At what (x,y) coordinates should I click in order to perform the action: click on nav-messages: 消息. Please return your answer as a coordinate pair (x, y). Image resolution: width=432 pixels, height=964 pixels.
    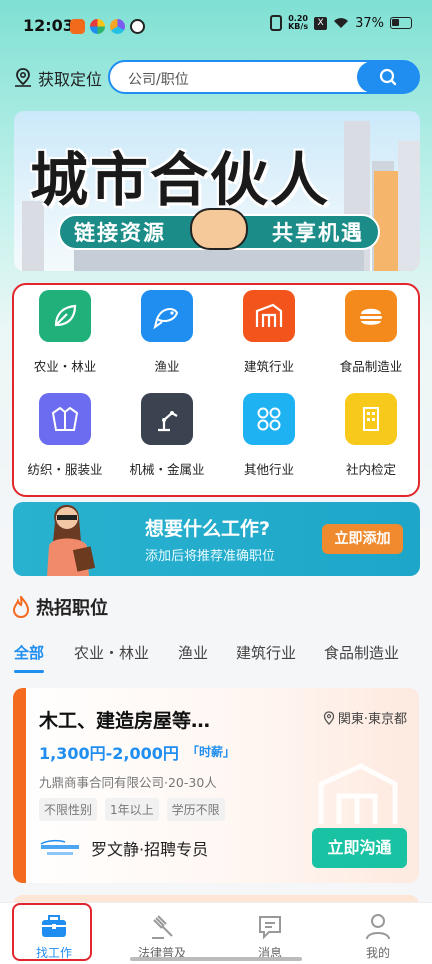
    Looking at the image, I should click on (270, 936).